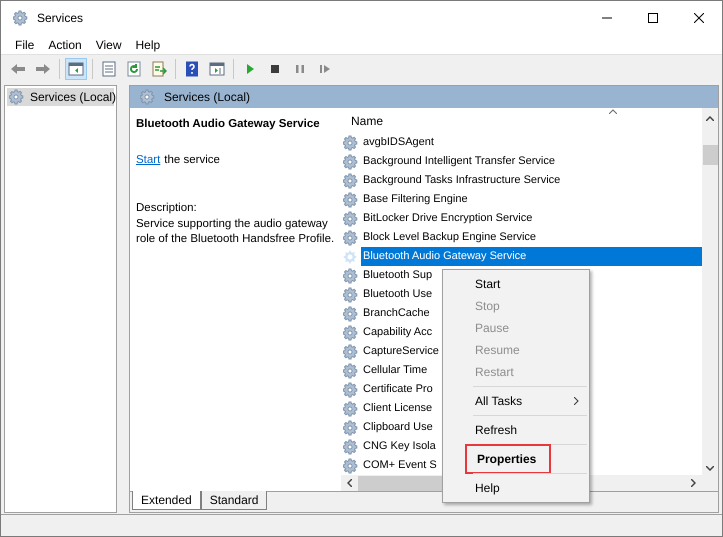 The width and height of the screenshot is (723, 537). Describe the element at coordinates (192, 160) in the screenshot. I see `link-text: the service` at that location.